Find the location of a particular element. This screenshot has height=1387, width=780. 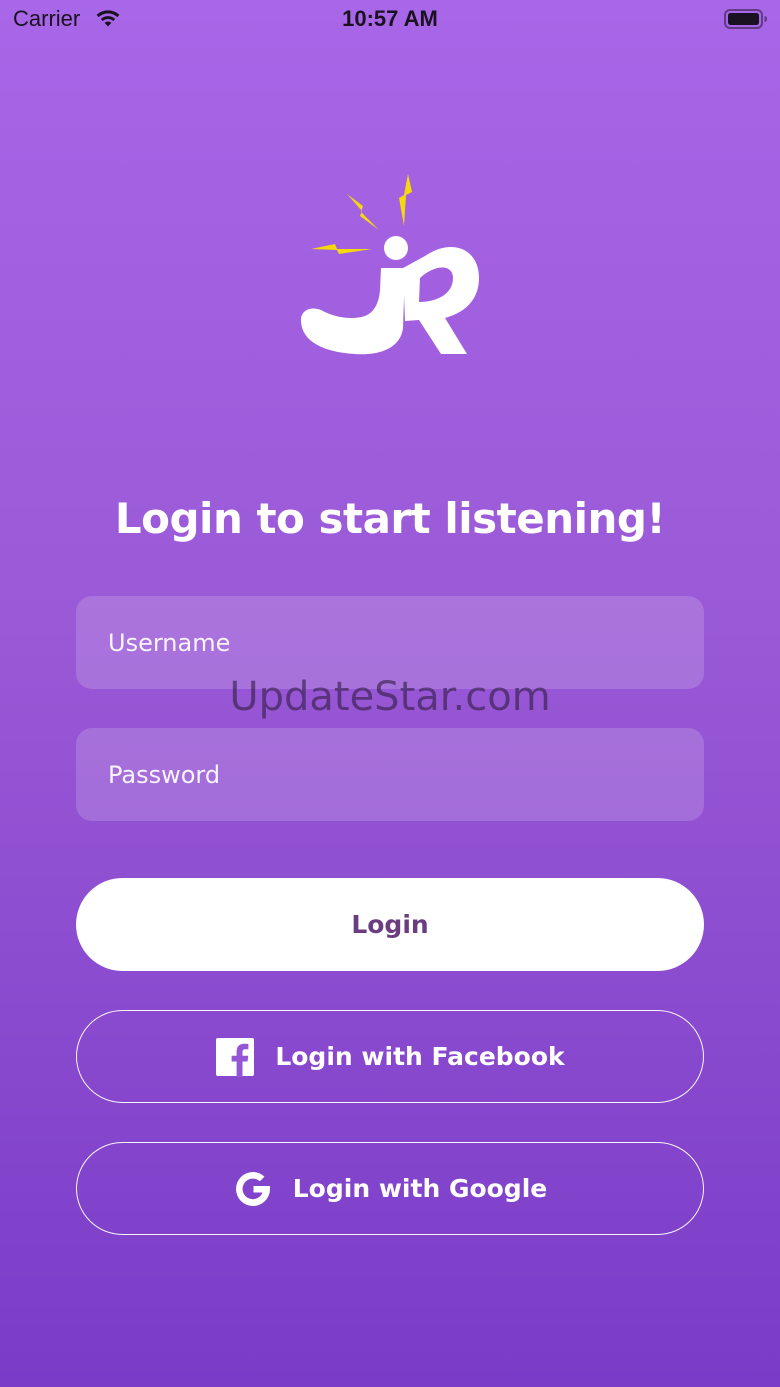

google-icon is located at coordinates (252, 1188).